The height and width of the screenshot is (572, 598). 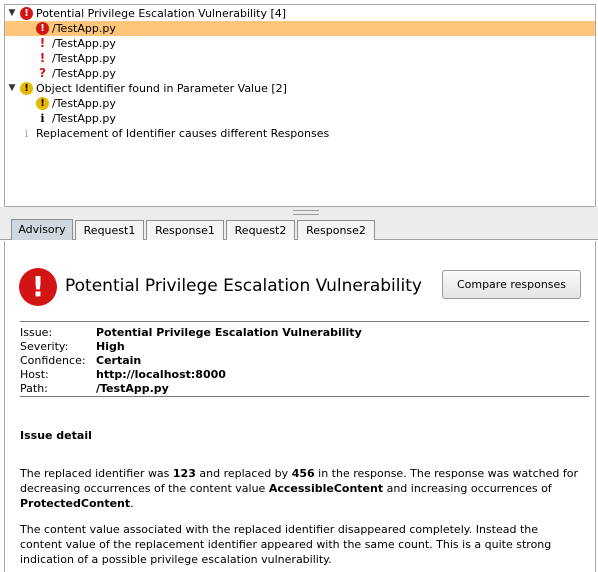 What do you see at coordinates (34, 388) in the screenshot?
I see `meta-key-path: Path:` at bounding box center [34, 388].